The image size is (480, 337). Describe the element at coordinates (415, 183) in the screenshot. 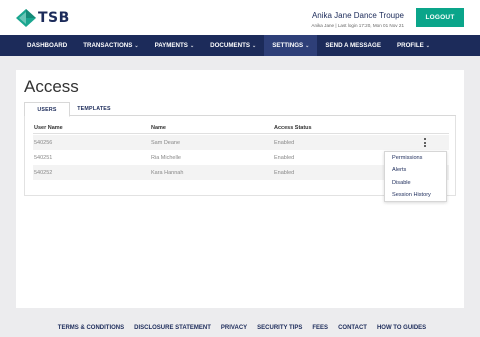

I see `menu-item-disable: Disable` at that location.